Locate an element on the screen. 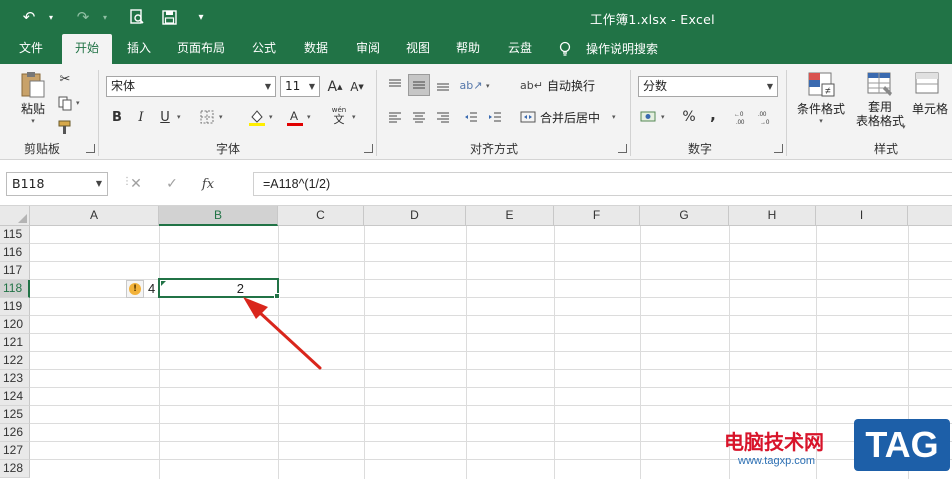 This screenshot has width=952, height=479. watermark-tag-logo: TAG is located at coordinates (902, 445).